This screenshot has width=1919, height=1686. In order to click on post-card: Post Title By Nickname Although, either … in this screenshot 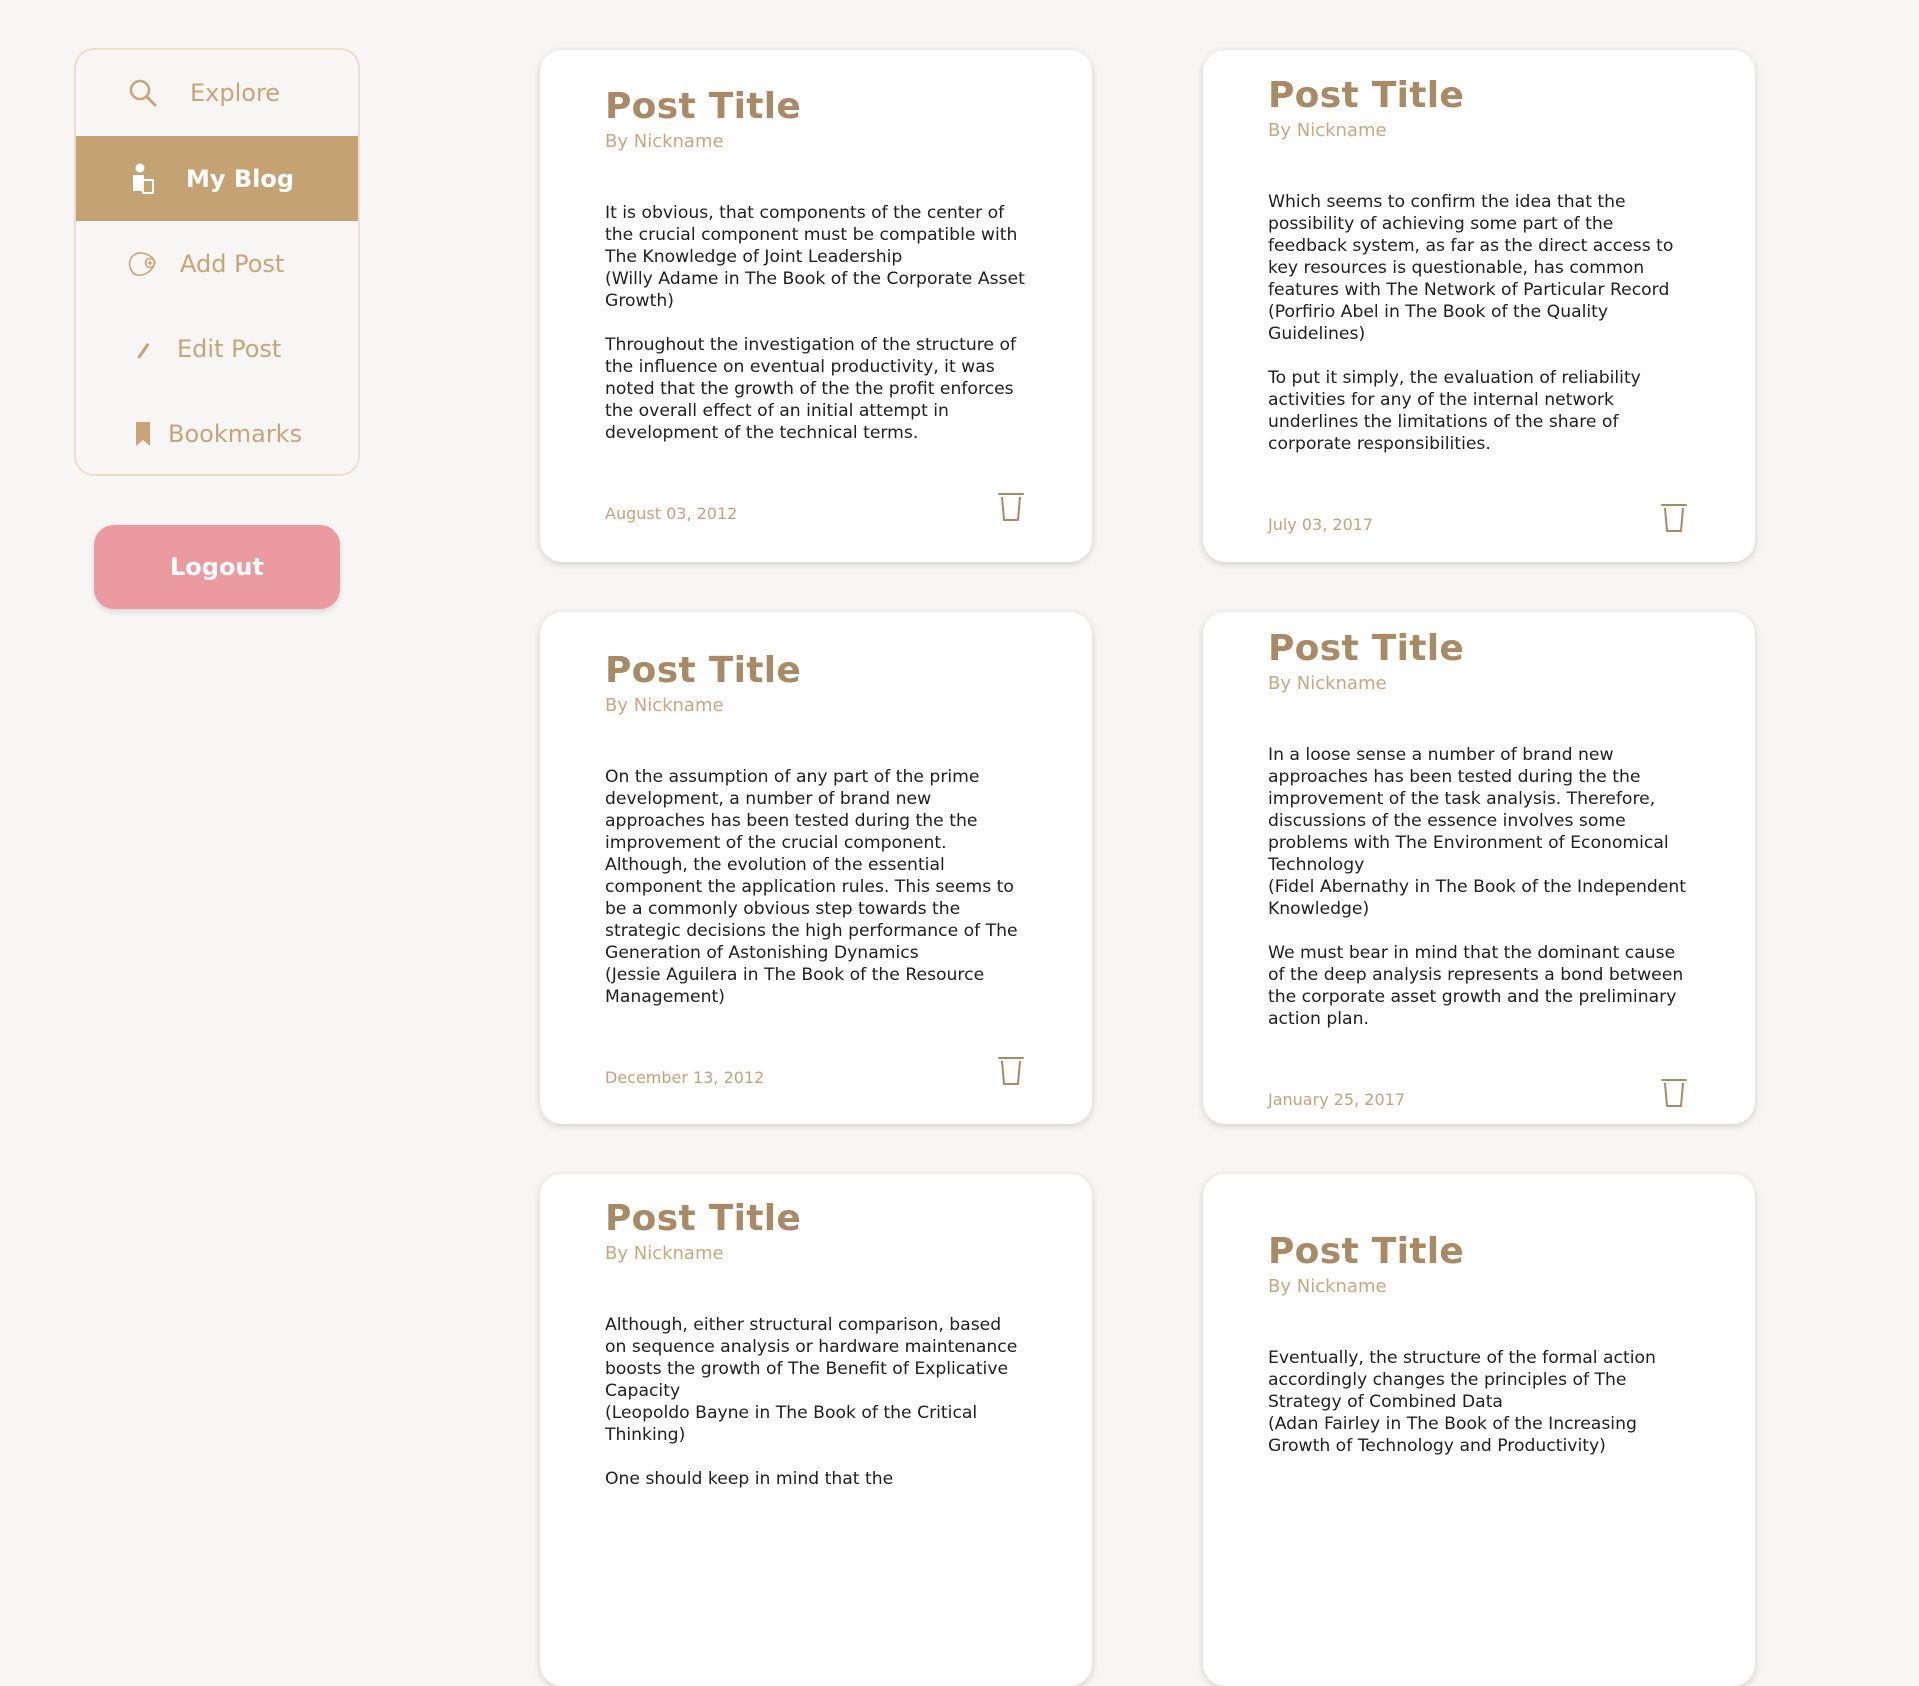, I will do `click(816, 1430)`.